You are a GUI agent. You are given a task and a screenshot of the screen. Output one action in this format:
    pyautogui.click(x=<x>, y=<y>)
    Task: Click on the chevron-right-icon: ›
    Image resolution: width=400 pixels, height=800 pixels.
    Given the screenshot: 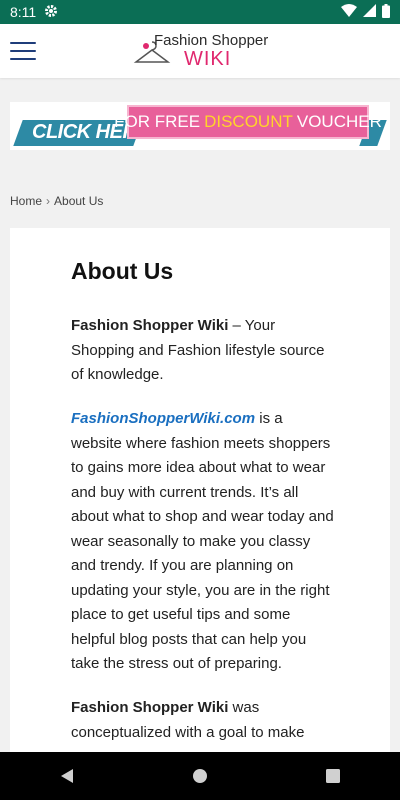 What is the action you would take?
    pyautogui.click(x=48, y=201)
    